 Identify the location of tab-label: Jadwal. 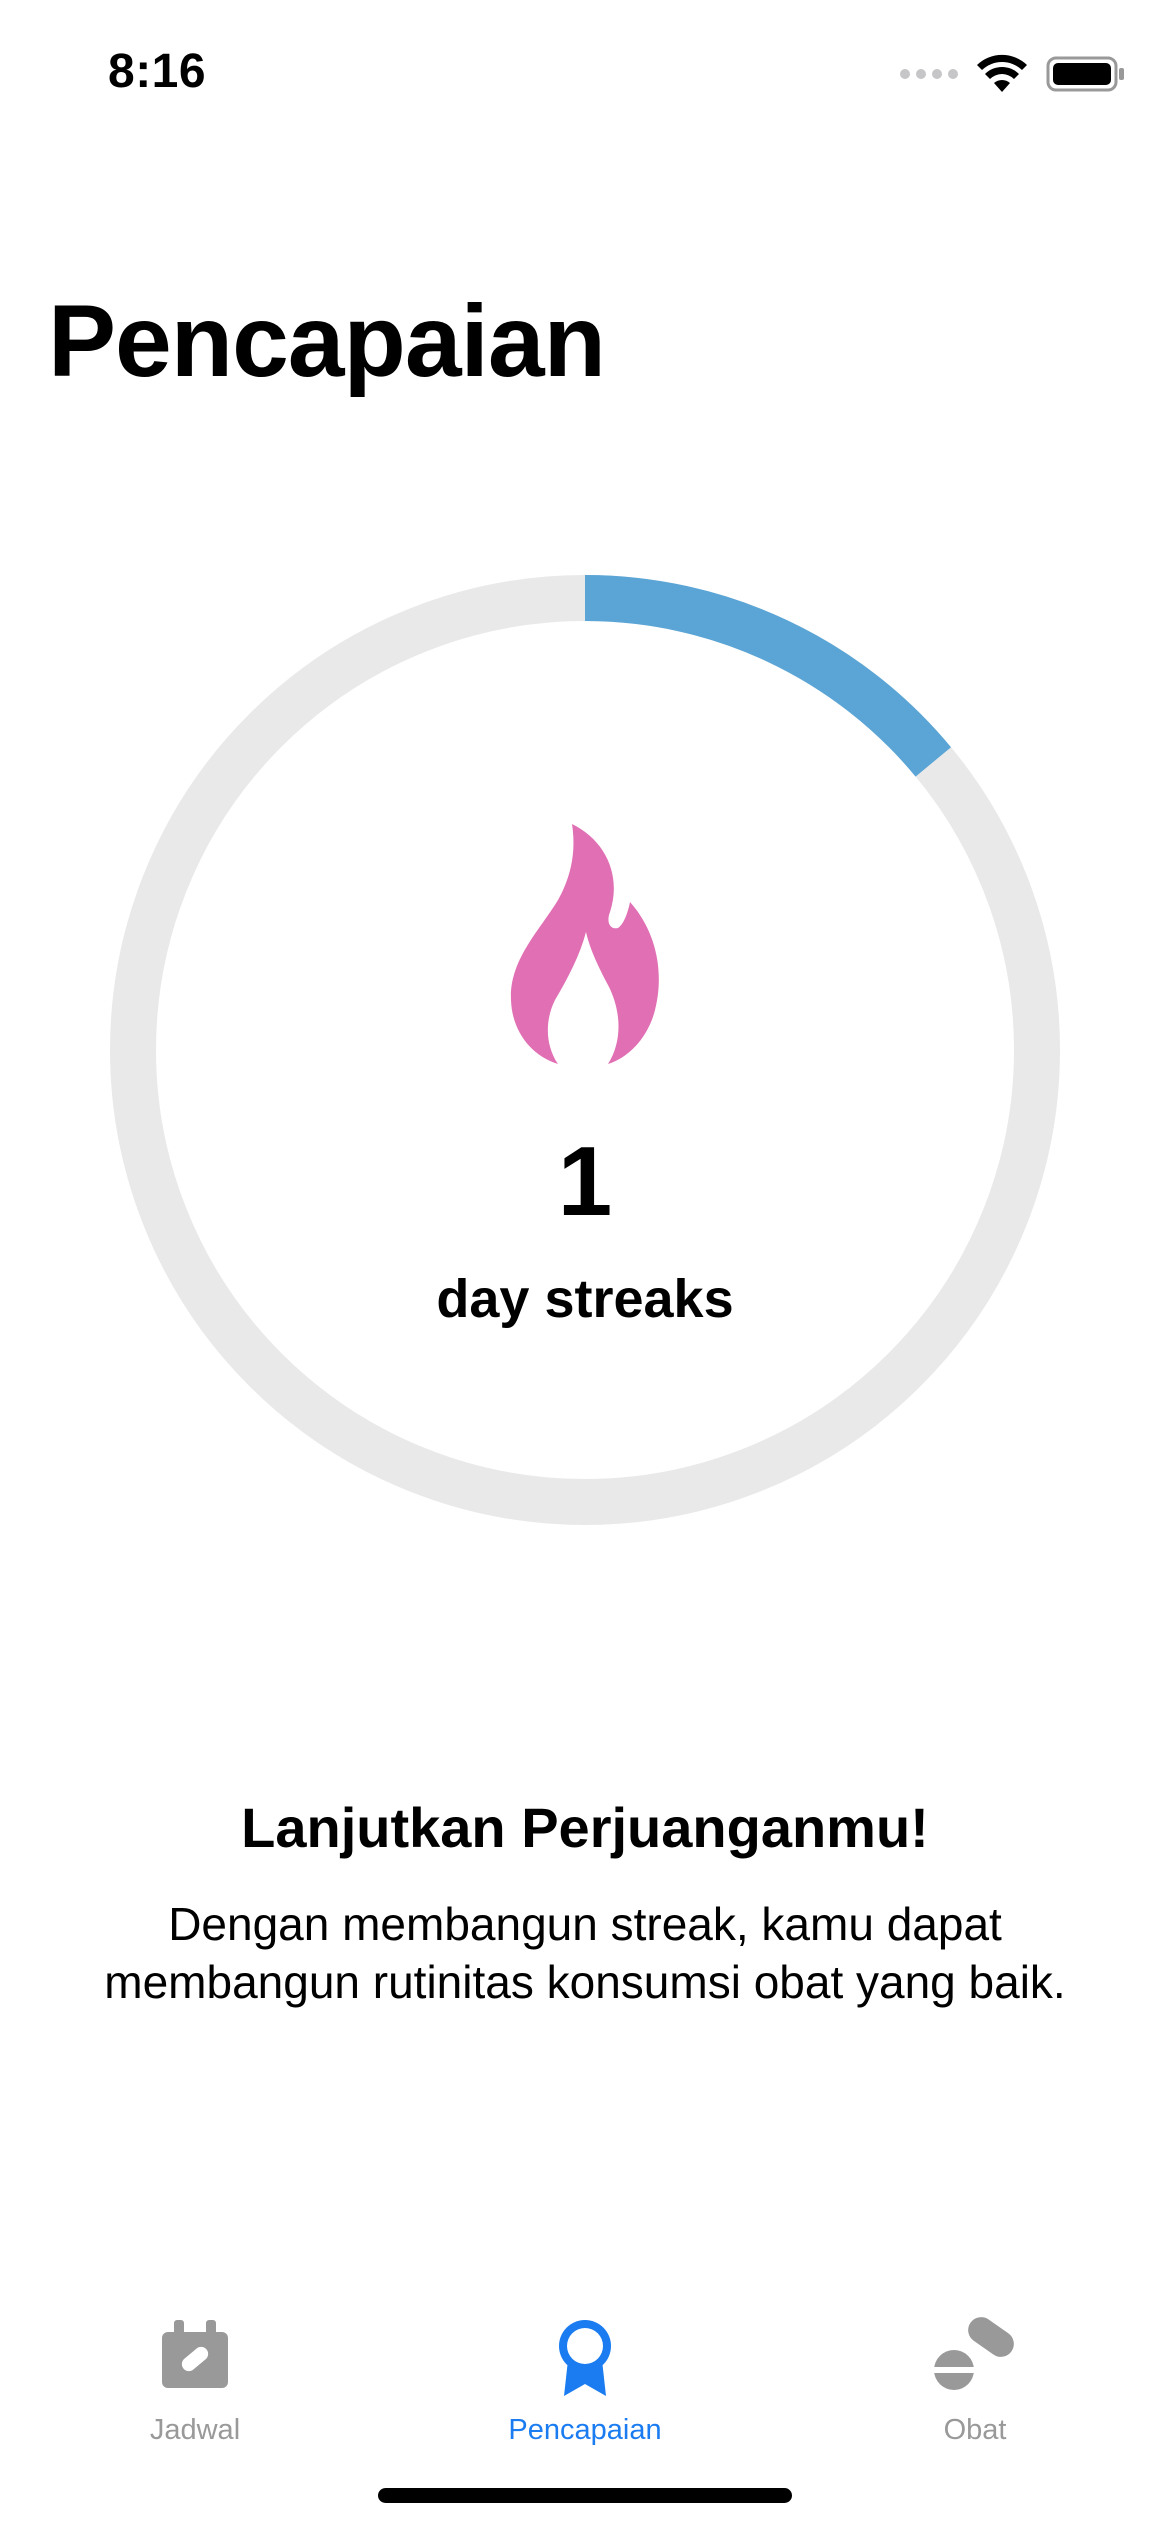
(195, 2430).